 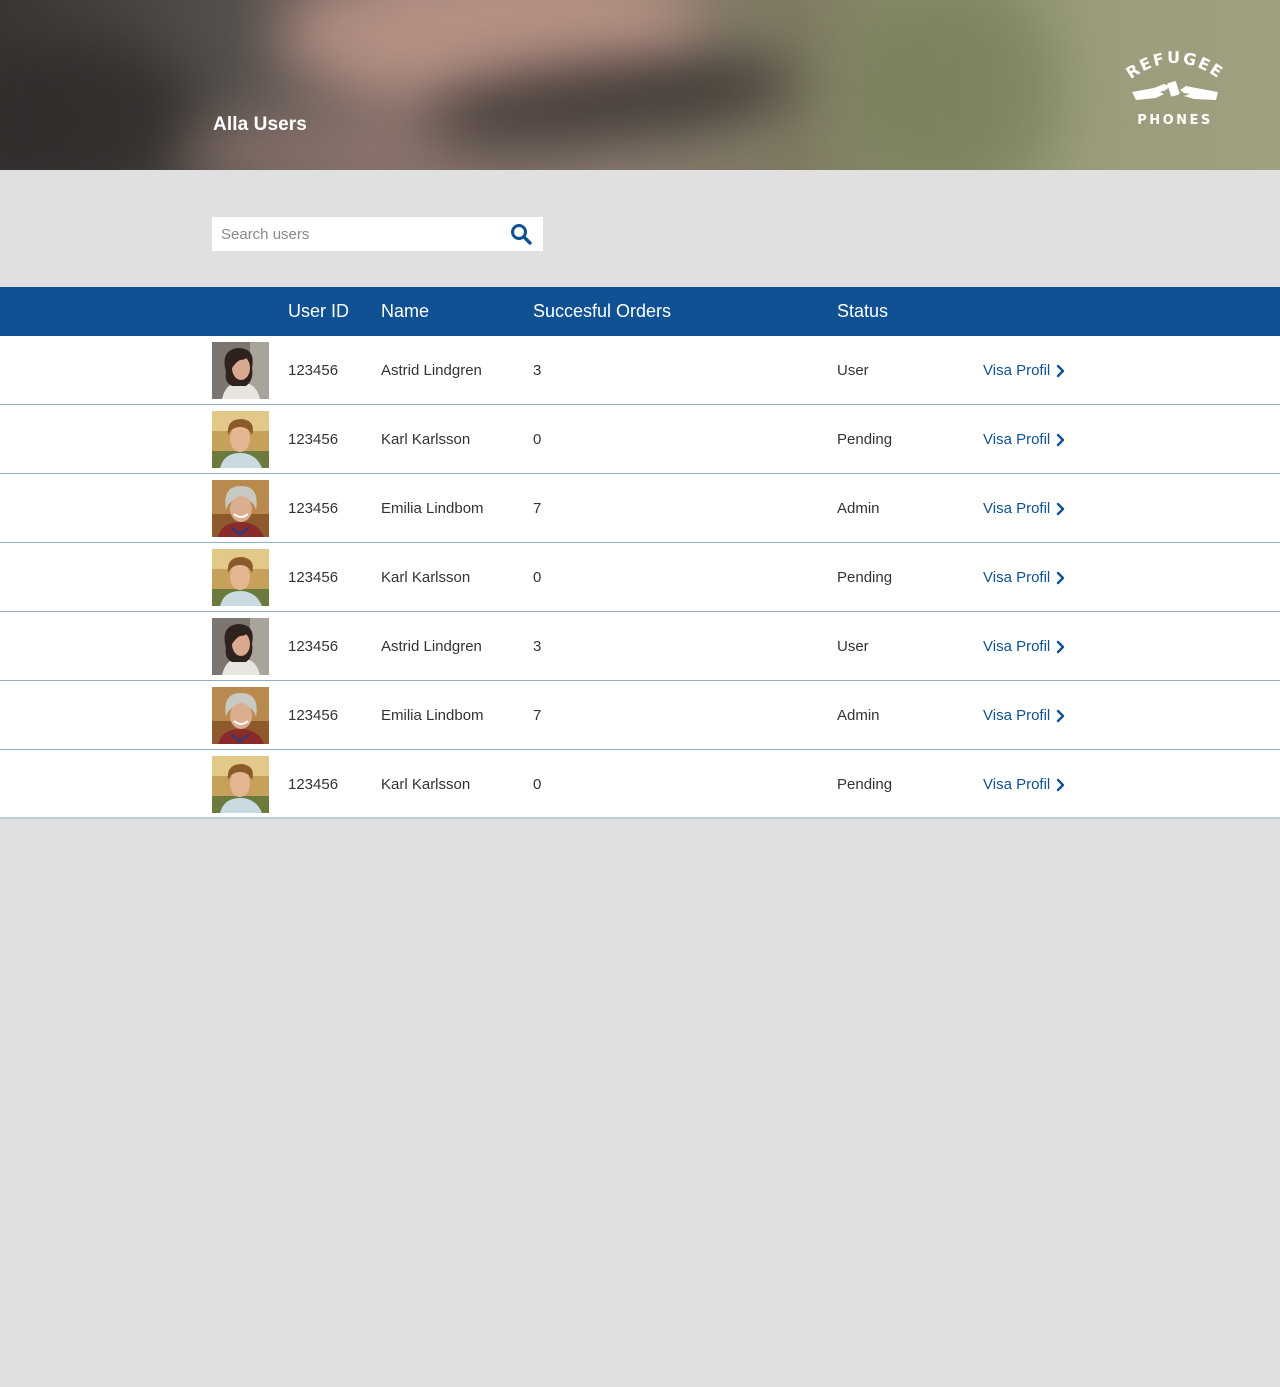 I want to click on logo-text-top: REFUGEE, so click(x=1174, y=65).